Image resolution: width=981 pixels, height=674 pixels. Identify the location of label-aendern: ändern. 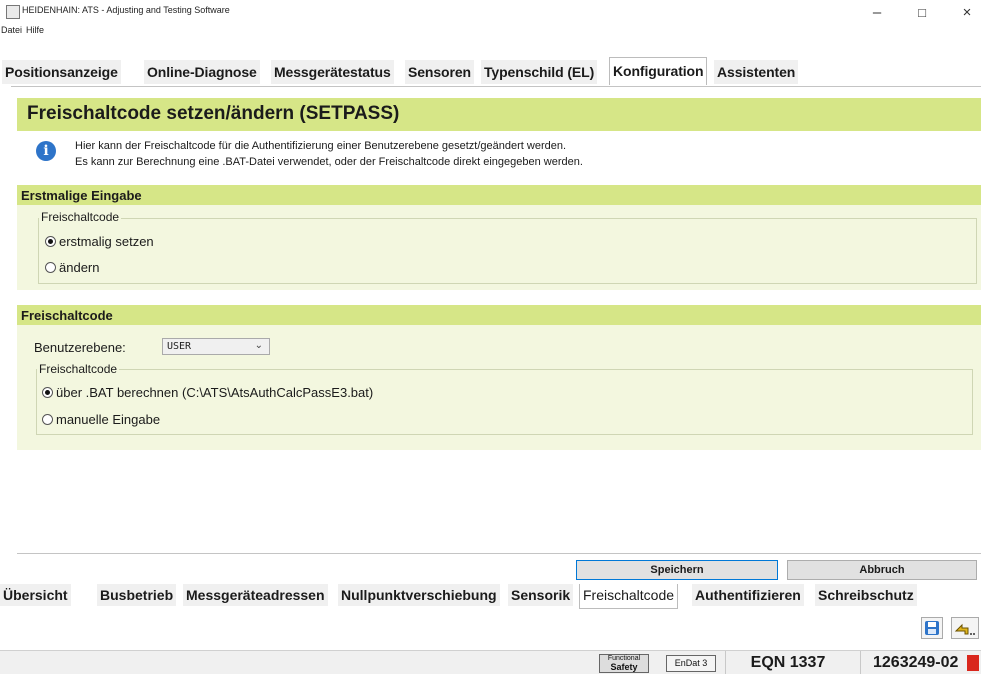
(79, 267).